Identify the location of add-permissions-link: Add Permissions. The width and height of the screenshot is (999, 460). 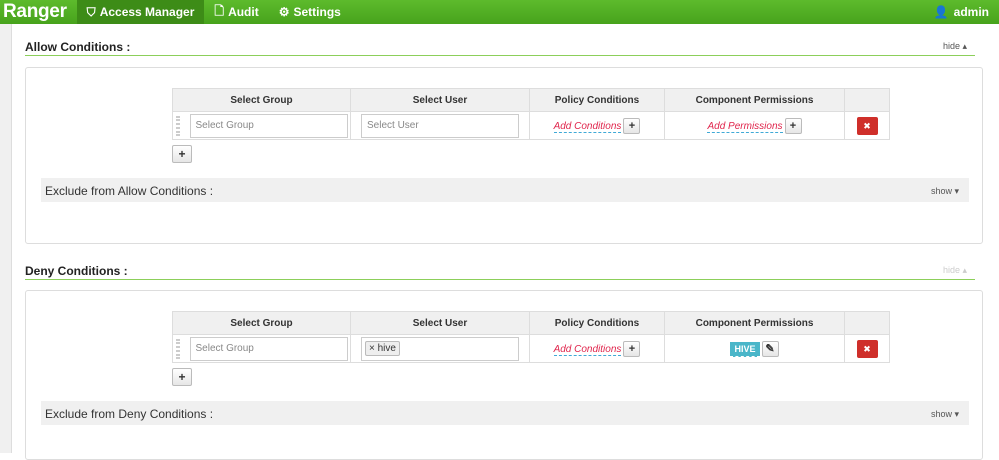
(745, 126).